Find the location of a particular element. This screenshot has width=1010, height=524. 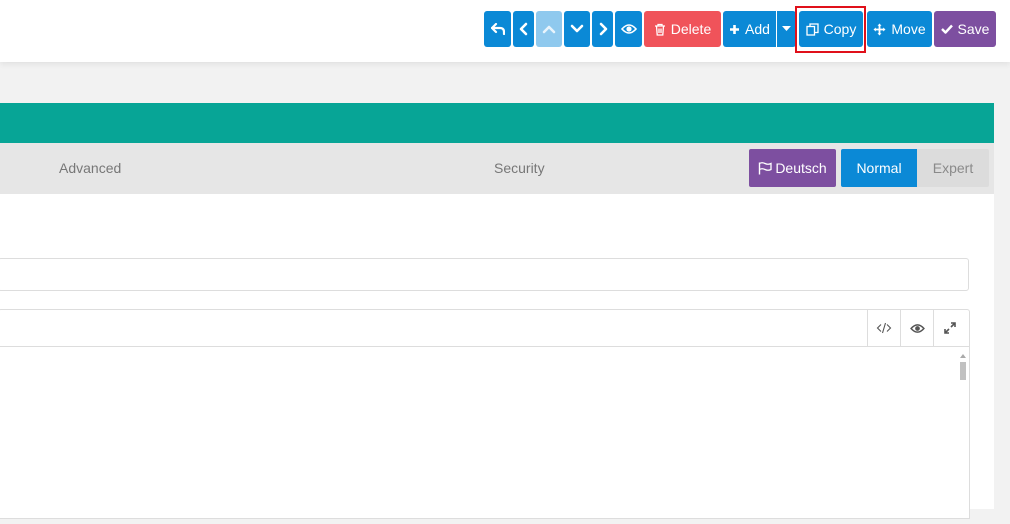

previous-button is located at coordinates (523, 29).